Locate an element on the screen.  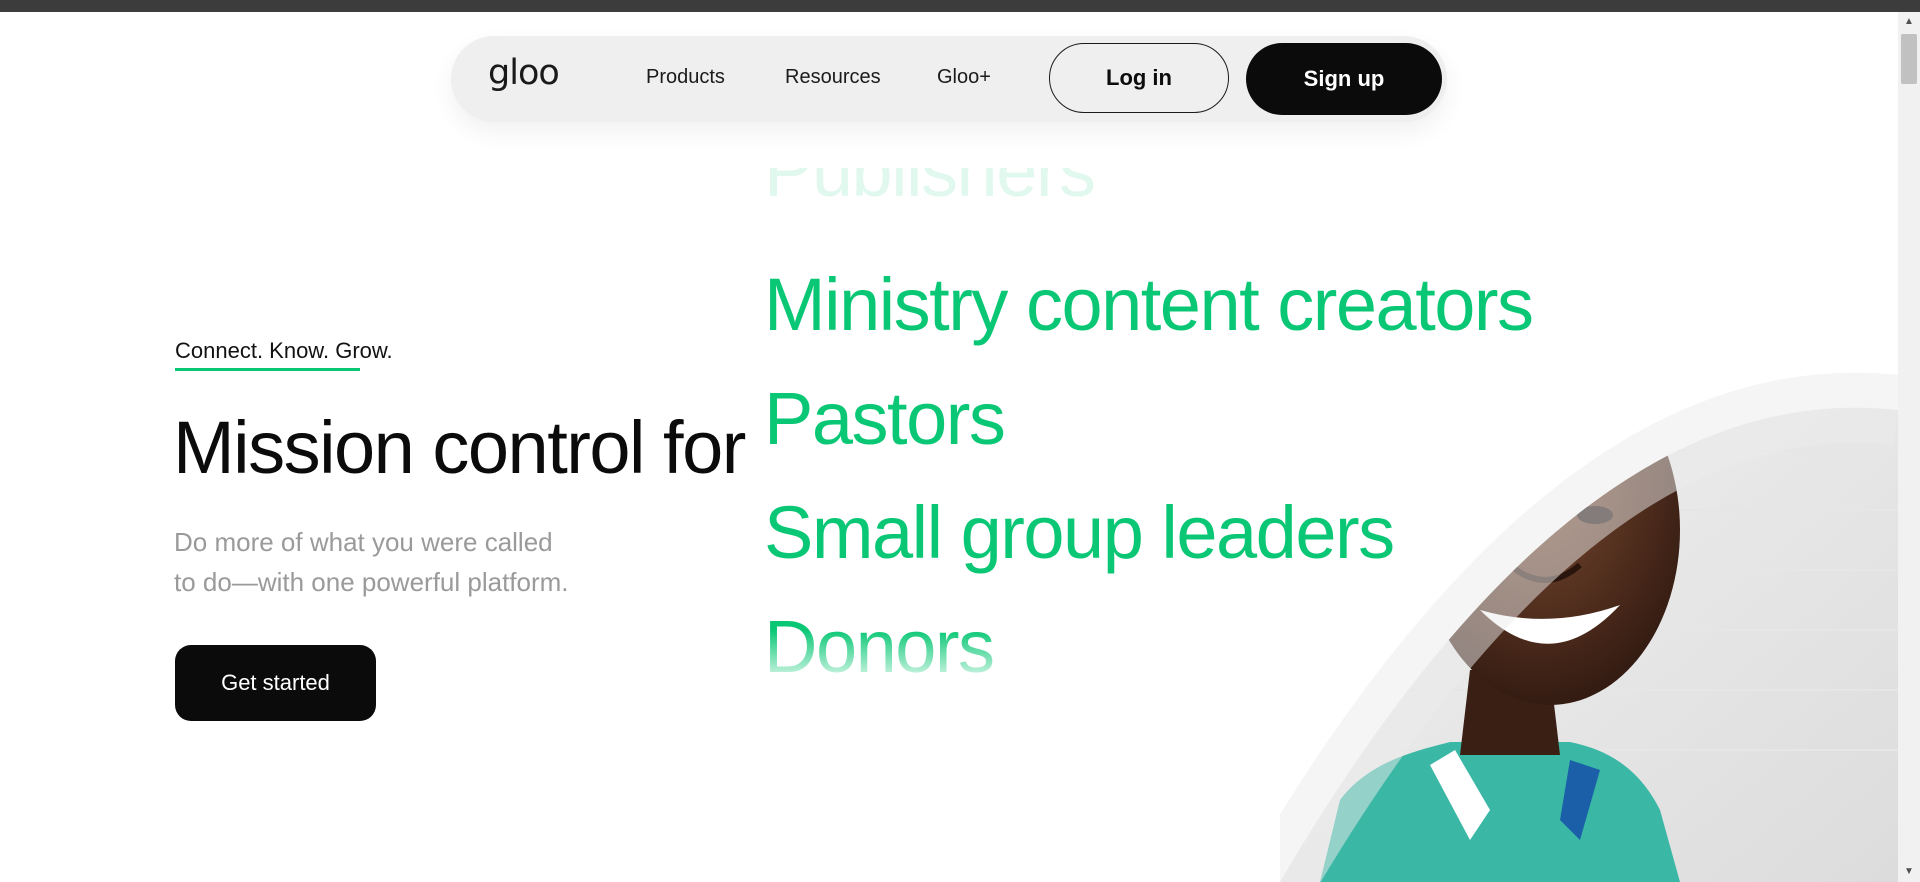
triangle-up-icon: ▲ is located at coordinates (1909, 22).